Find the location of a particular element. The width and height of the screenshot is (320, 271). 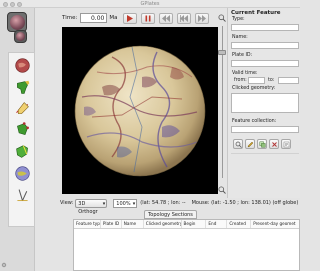

column-header-created: Created is located at coordinates (239, 224).